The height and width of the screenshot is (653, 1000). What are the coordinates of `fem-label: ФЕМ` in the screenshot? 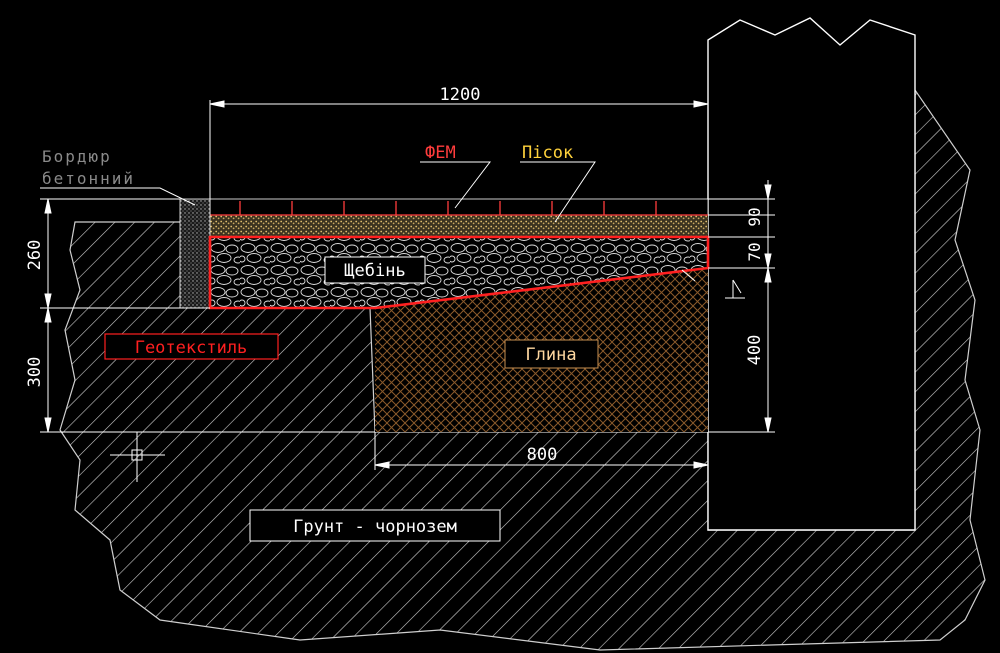 It's located at (440, 153).